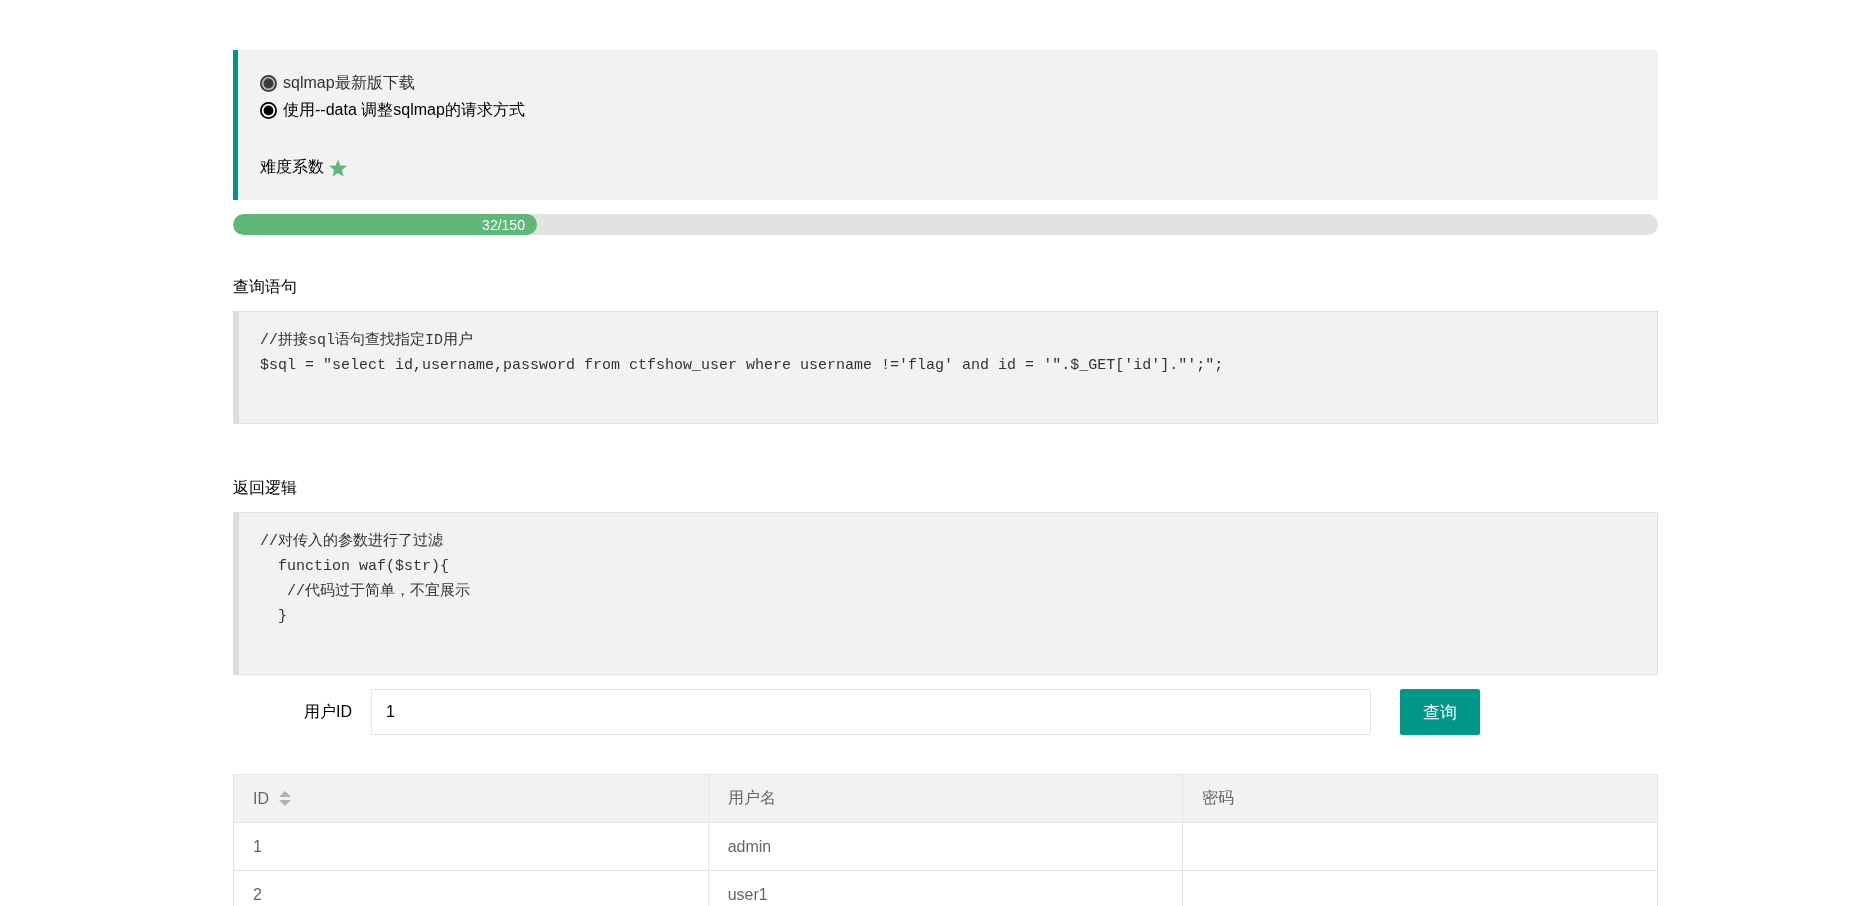  Describe the element at coordinates (282, 617) in the screenshot. I see `code-line: }` at that location.